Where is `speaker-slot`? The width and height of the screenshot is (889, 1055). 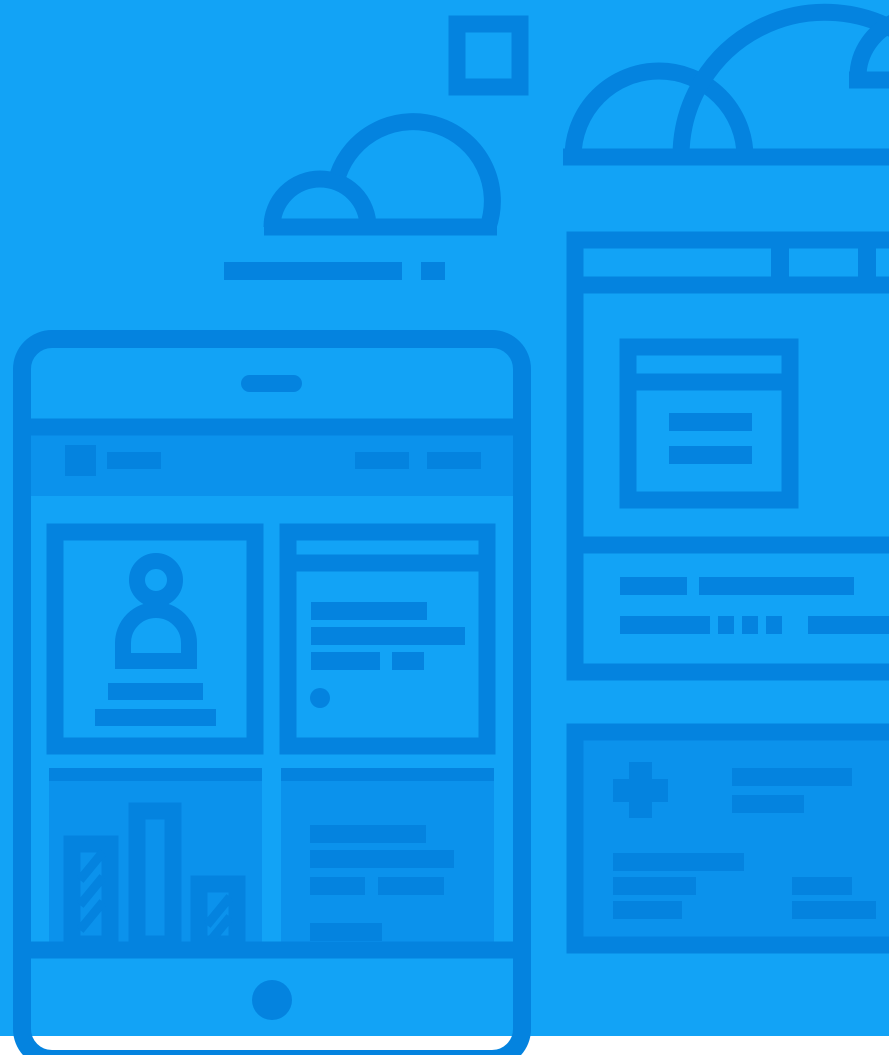
speaker-slot is located at coordinates (271, 383).